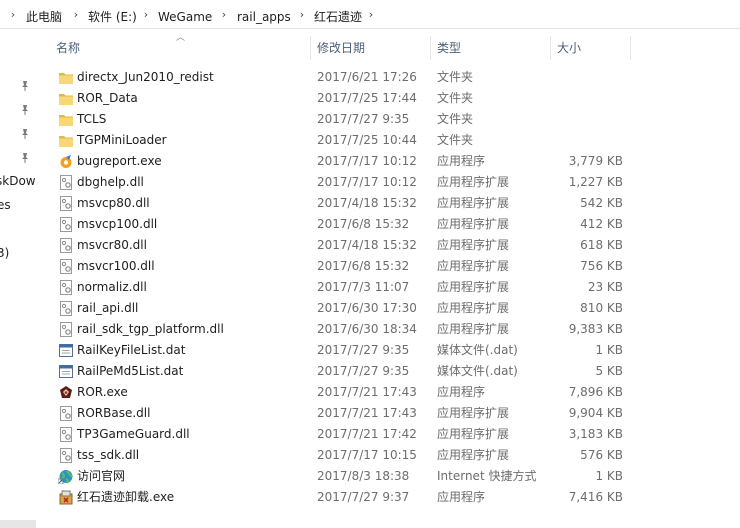  Describe the element at coordinates (338, 161) in the screenshot. I see `file-row: bugreport.exe 2017/7/17 10:12 应用程序 3,779 KB` at that location.